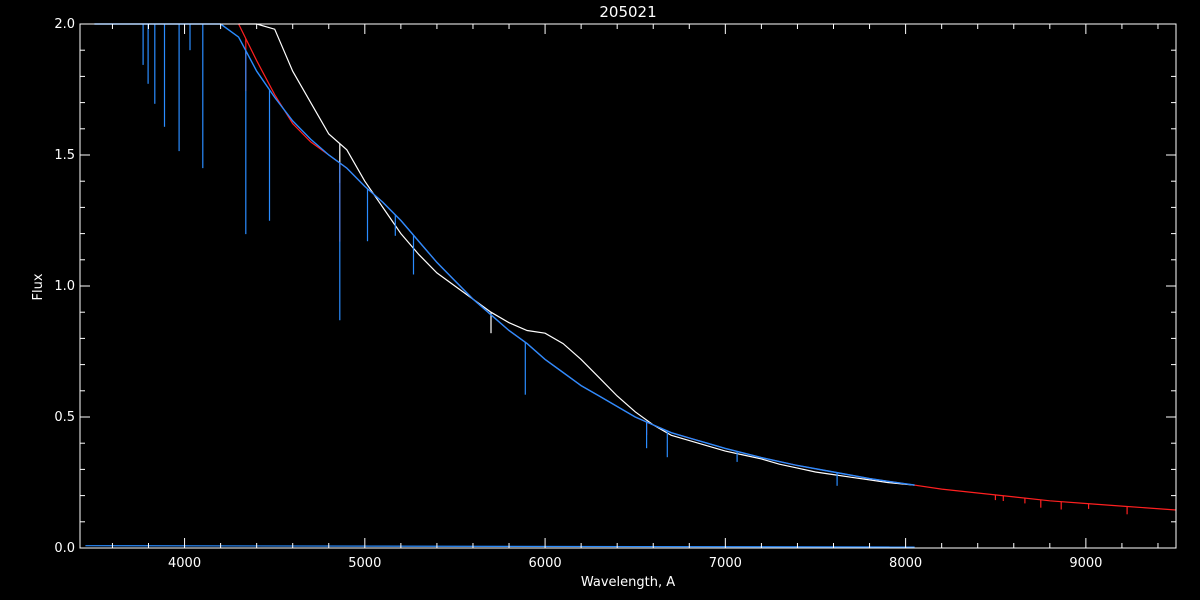 The height and width of the screenshot is (600, 1200). What do you see at coordinates (64, 24) in the screenshot?
I see `y-tick-label: 2.0` at bounding box center [64, 24].